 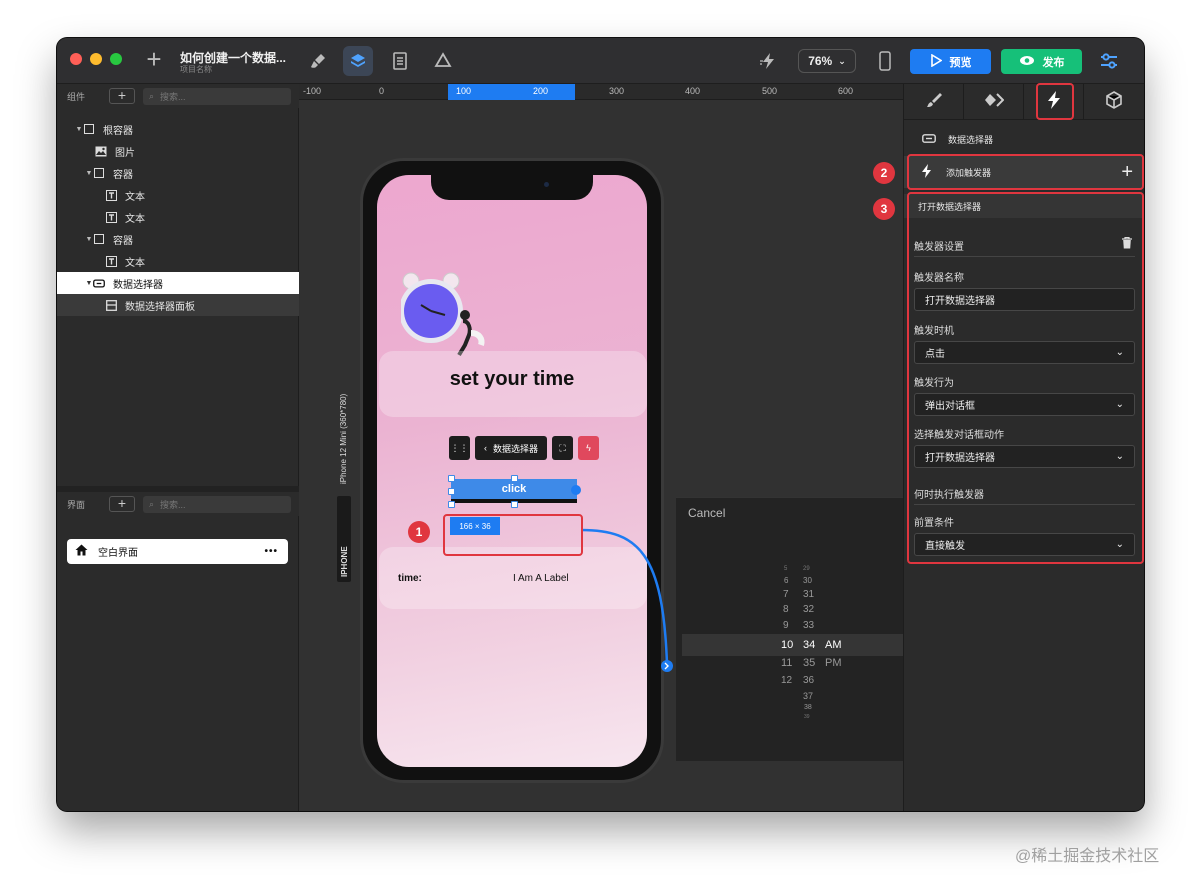 I want to click on minimize-window-button, so click(x=96, y=59).